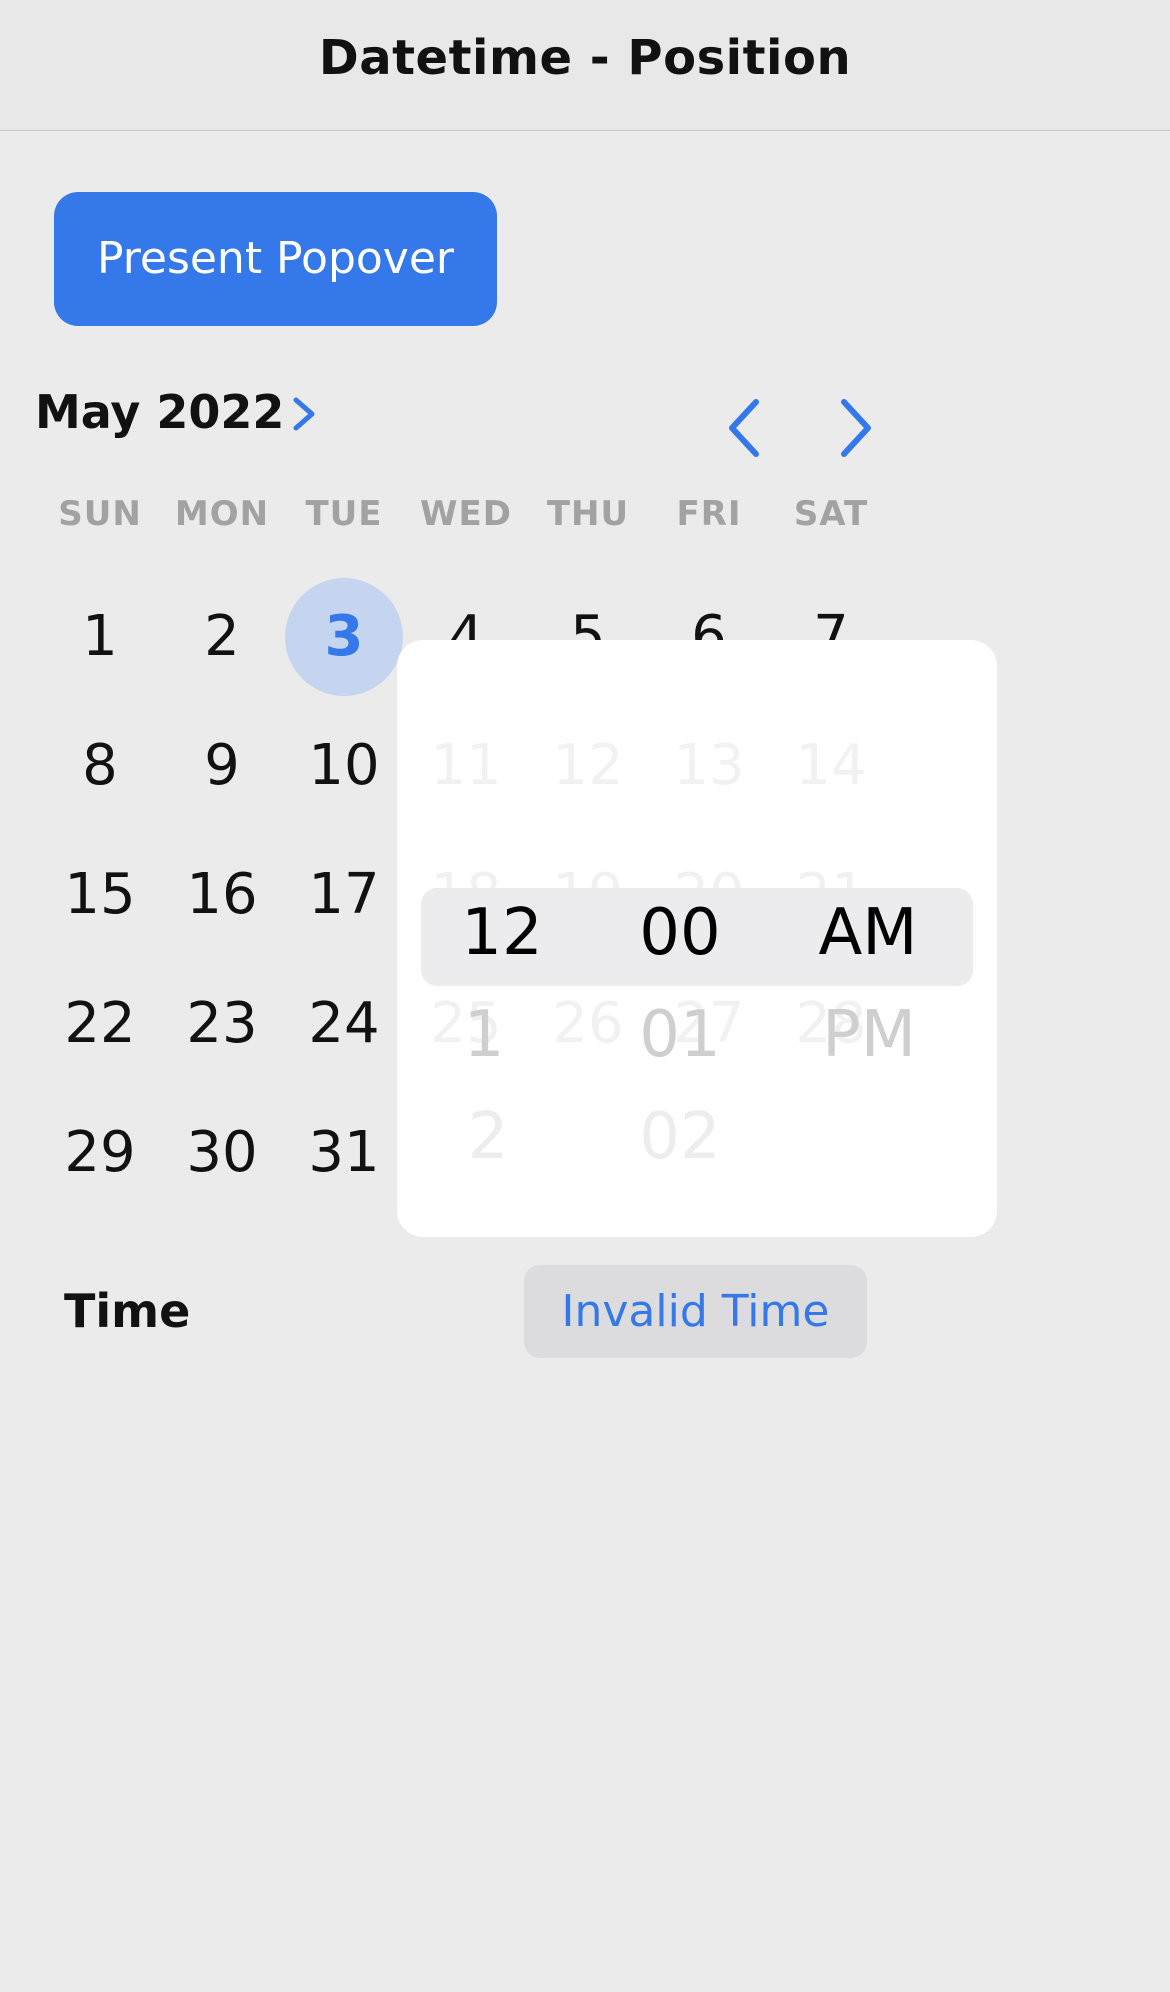 The image size is (1170, 1992). What do you see at coordinates (680, 933) in the screenshot?
I see `minute-option-selected: 00` at bounding box center [680, 933].